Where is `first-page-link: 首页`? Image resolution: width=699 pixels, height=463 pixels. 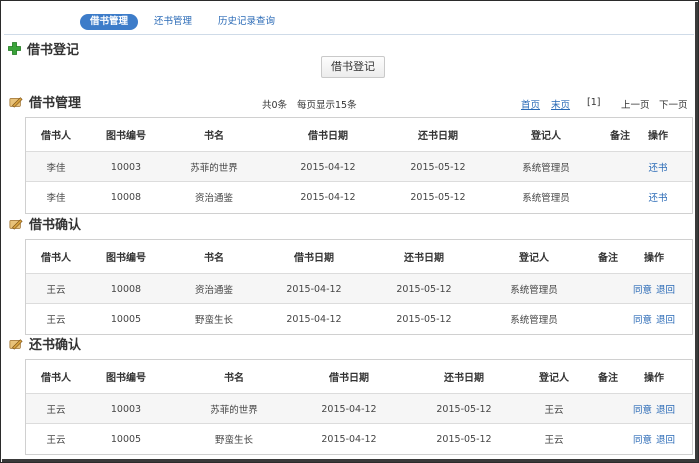 first-page-link: 首页 is located at coordinates (530, 104).